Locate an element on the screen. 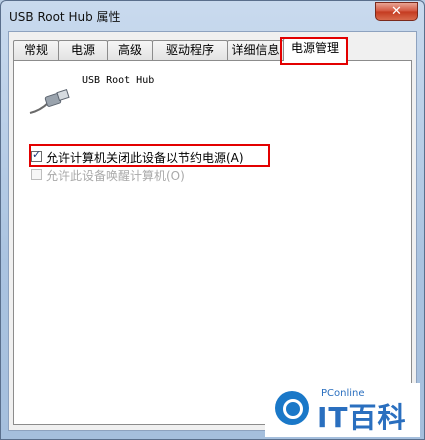 The width and height of the screenshot is (425, 440). window-title: USB Root Hub 属性 is located at coordinates (65, 17).